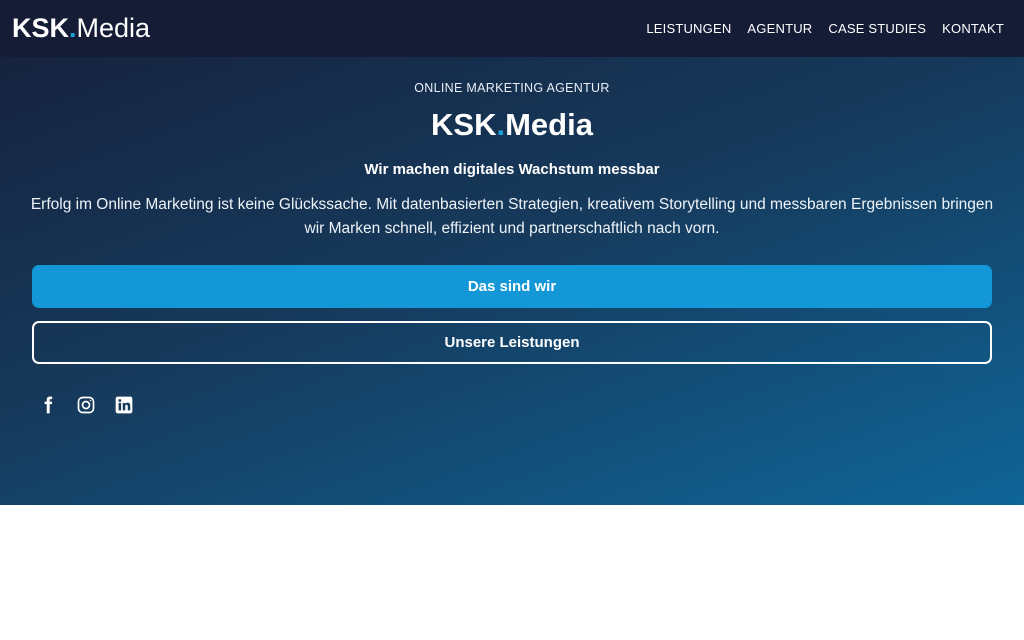  What do you see at coordinates (549, 124) in the screenshot?
I see `hero-logo-media: Media` at bounding box center [549, 124].